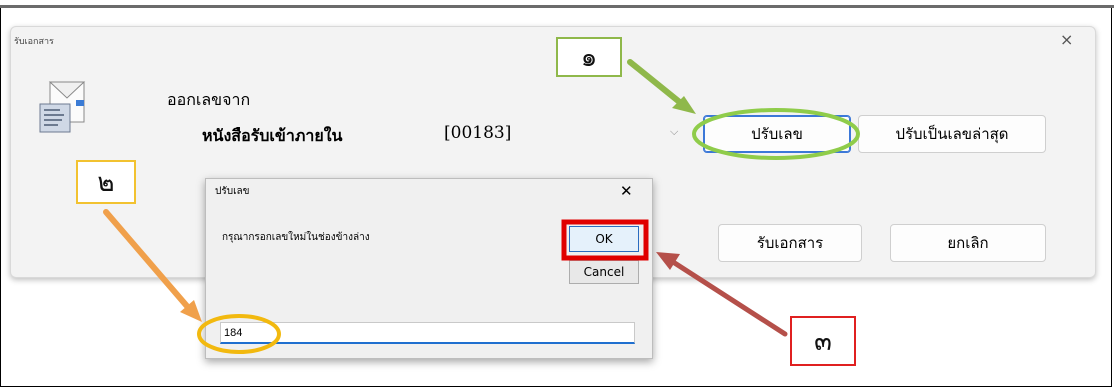  What do you see at coordinates (661, 86) in the screenshot?
I see `step1-arrow` at bounding box center [661, 86].